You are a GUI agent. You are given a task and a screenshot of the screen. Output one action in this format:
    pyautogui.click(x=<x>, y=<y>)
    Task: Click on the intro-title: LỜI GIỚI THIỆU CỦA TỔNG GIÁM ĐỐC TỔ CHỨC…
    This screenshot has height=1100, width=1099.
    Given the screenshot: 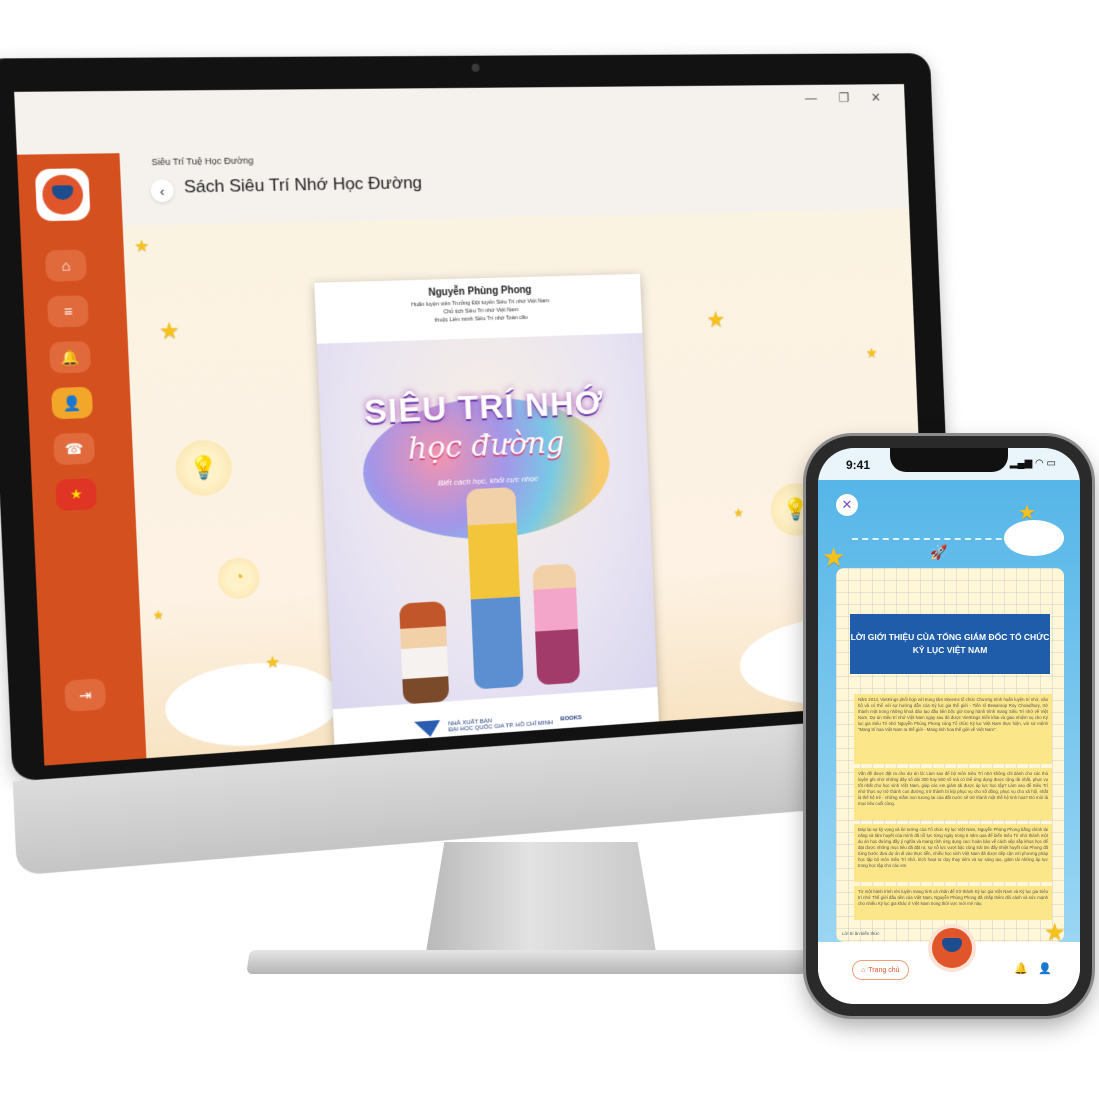 What is the action you would take?
    pyautogui.click(x=950, y=644)
    